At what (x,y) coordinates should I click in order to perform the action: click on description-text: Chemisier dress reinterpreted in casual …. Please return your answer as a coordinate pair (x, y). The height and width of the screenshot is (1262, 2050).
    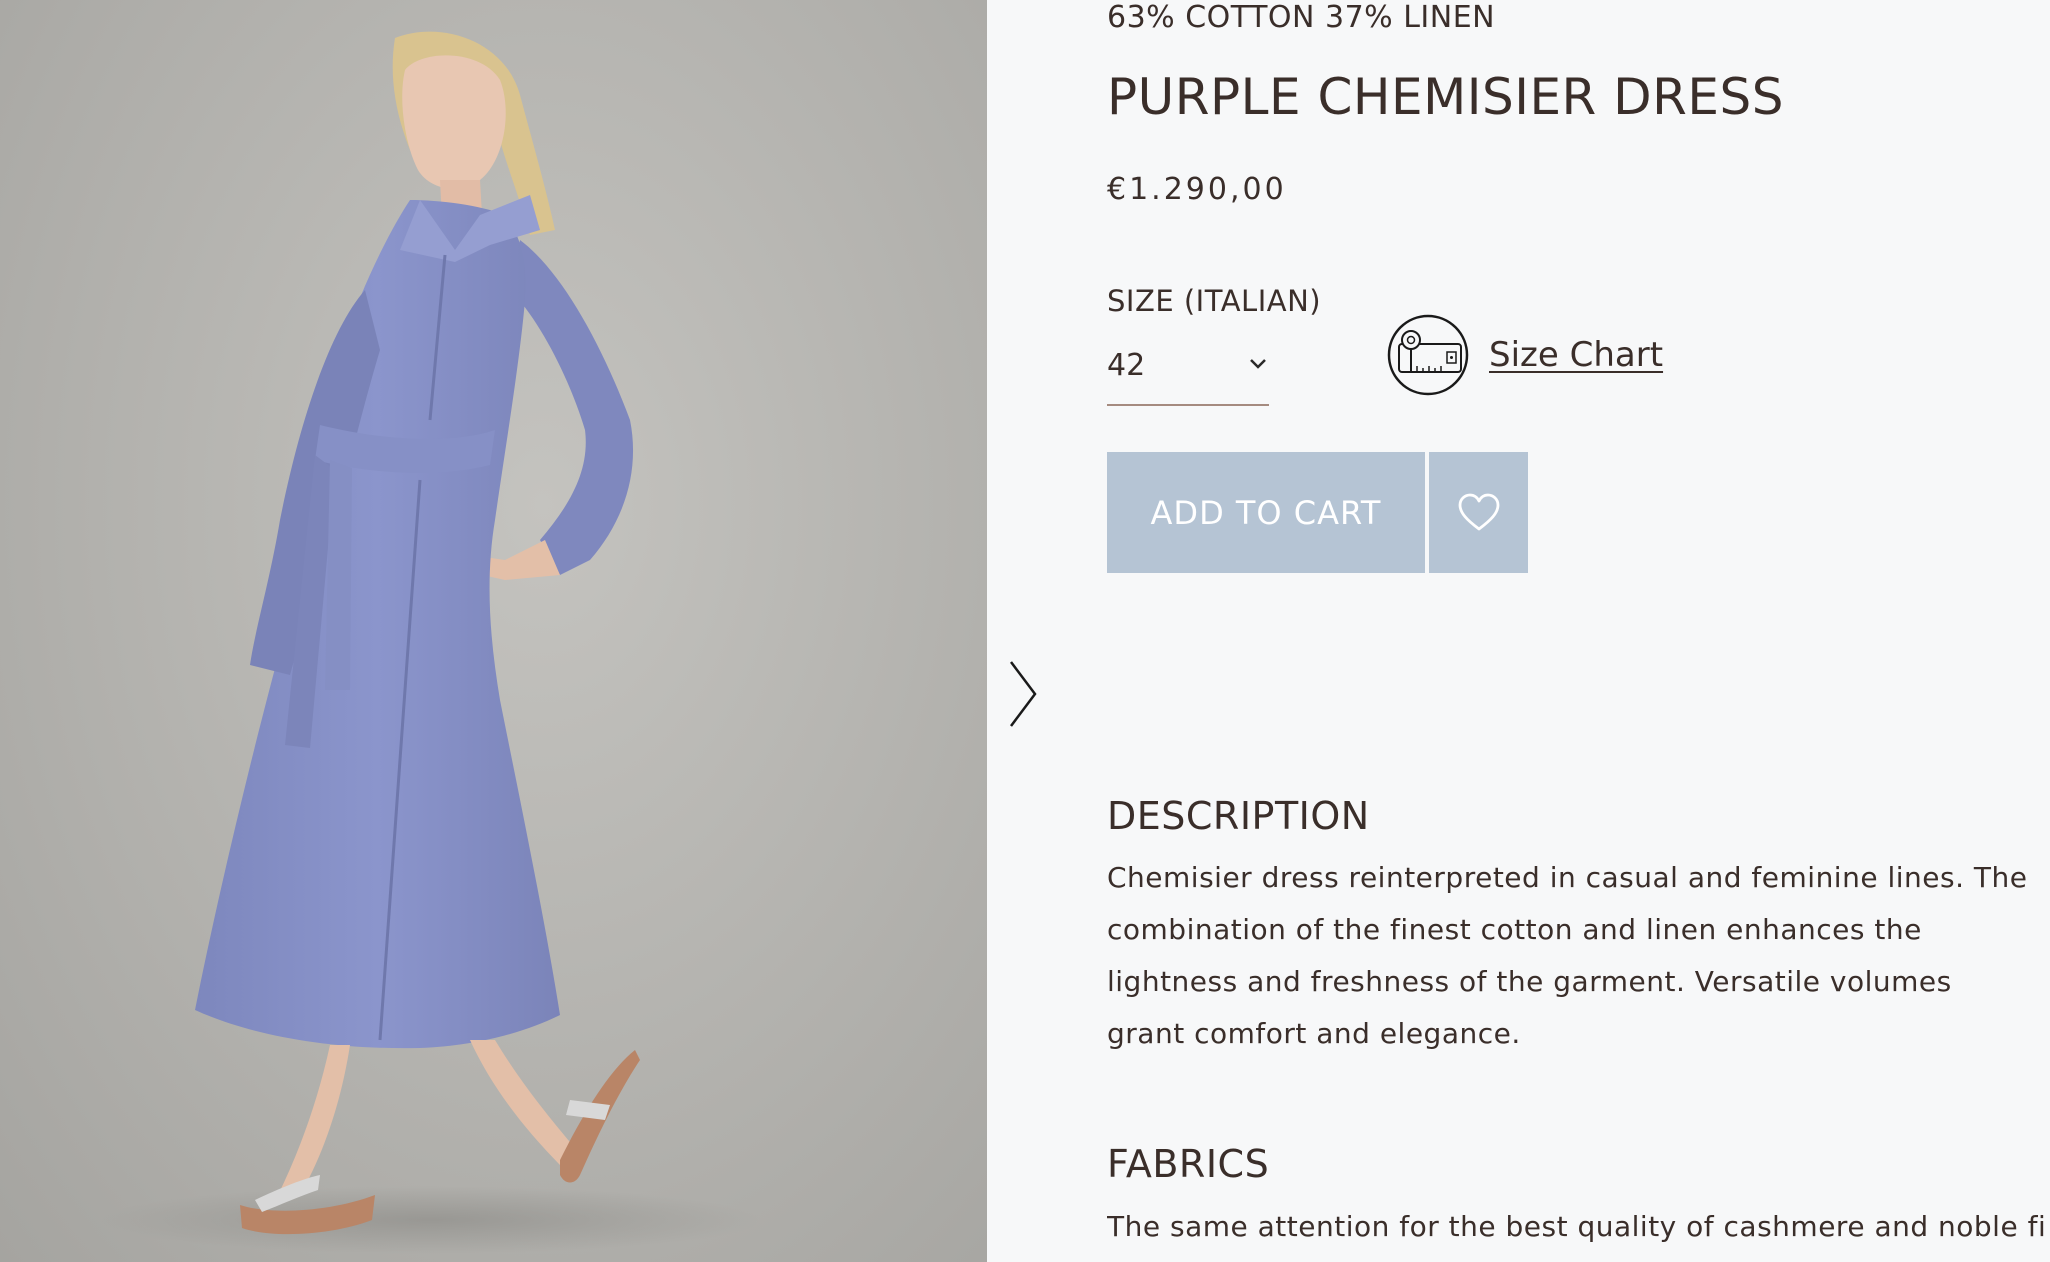
    Looking at the image, I should click on (1567, 955).